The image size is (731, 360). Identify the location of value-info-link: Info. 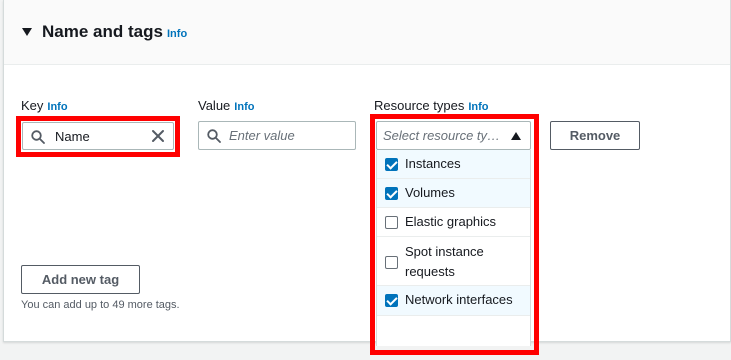
(244, 107).